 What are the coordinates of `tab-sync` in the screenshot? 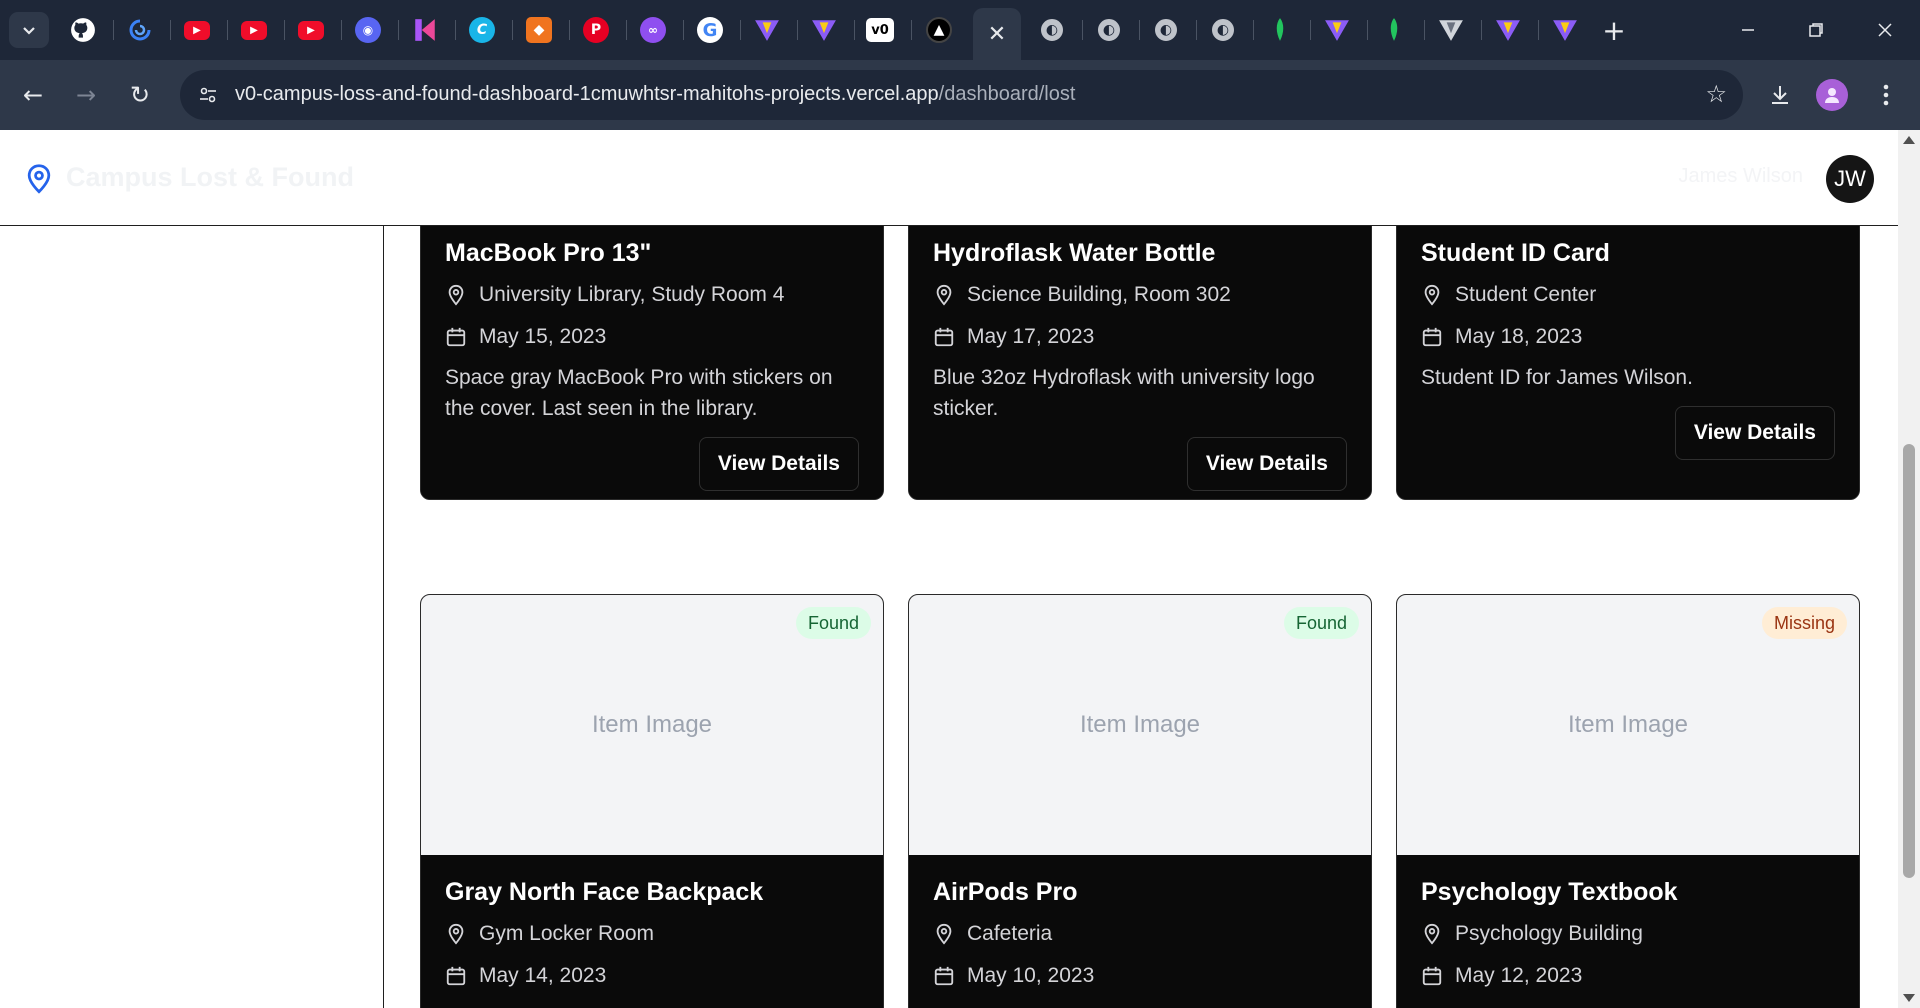 It's located at (140, 30).